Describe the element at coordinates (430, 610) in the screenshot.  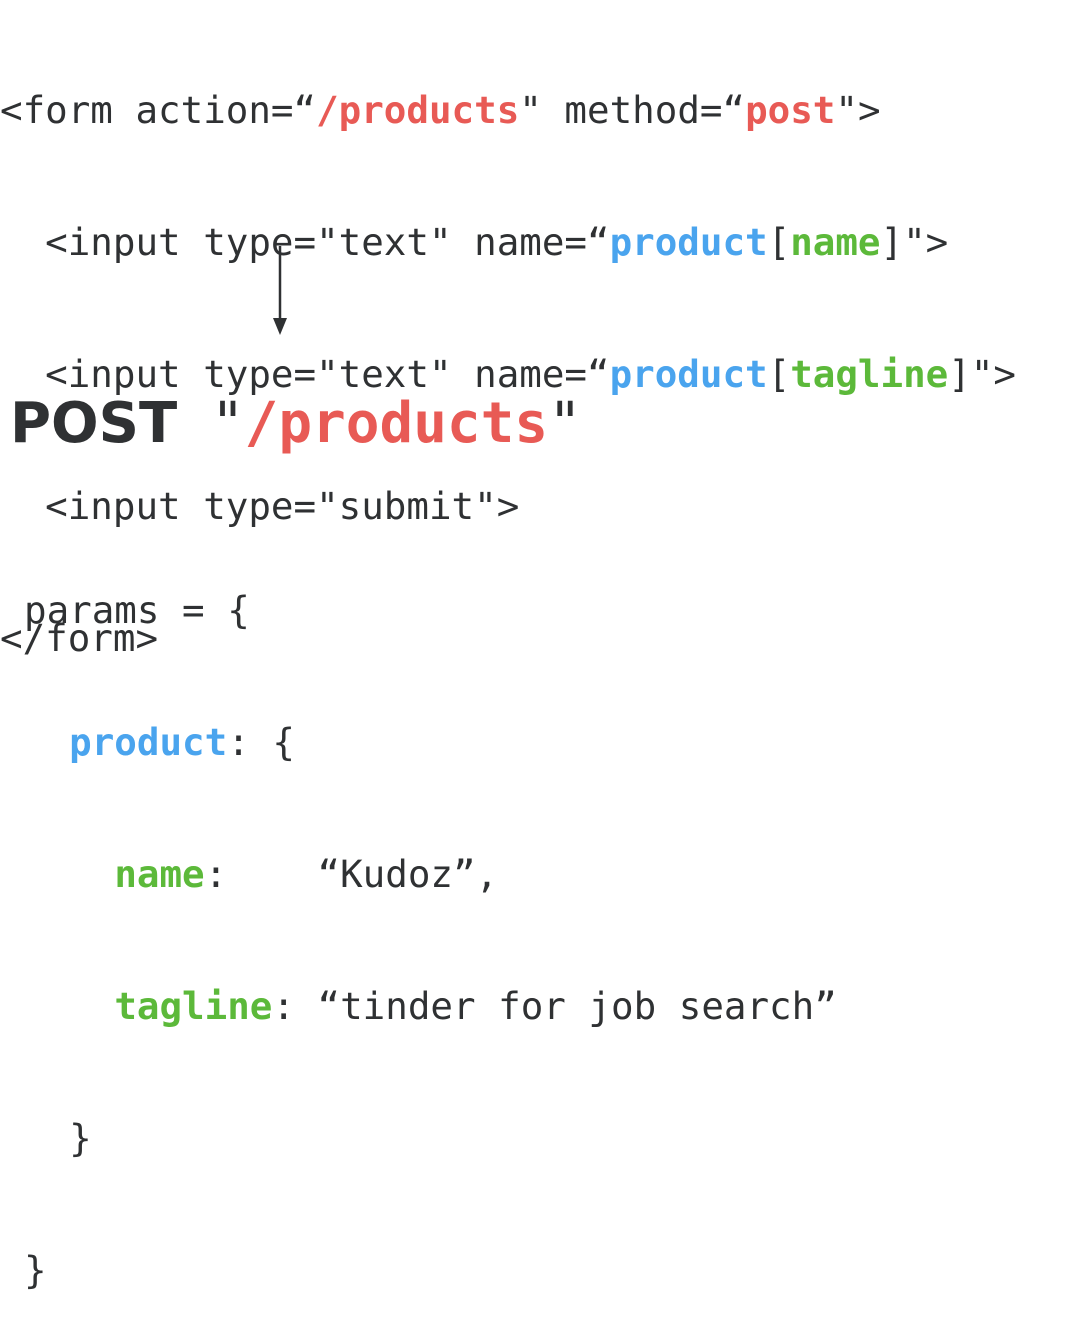
I see `params-open-line: params = {` at that location.